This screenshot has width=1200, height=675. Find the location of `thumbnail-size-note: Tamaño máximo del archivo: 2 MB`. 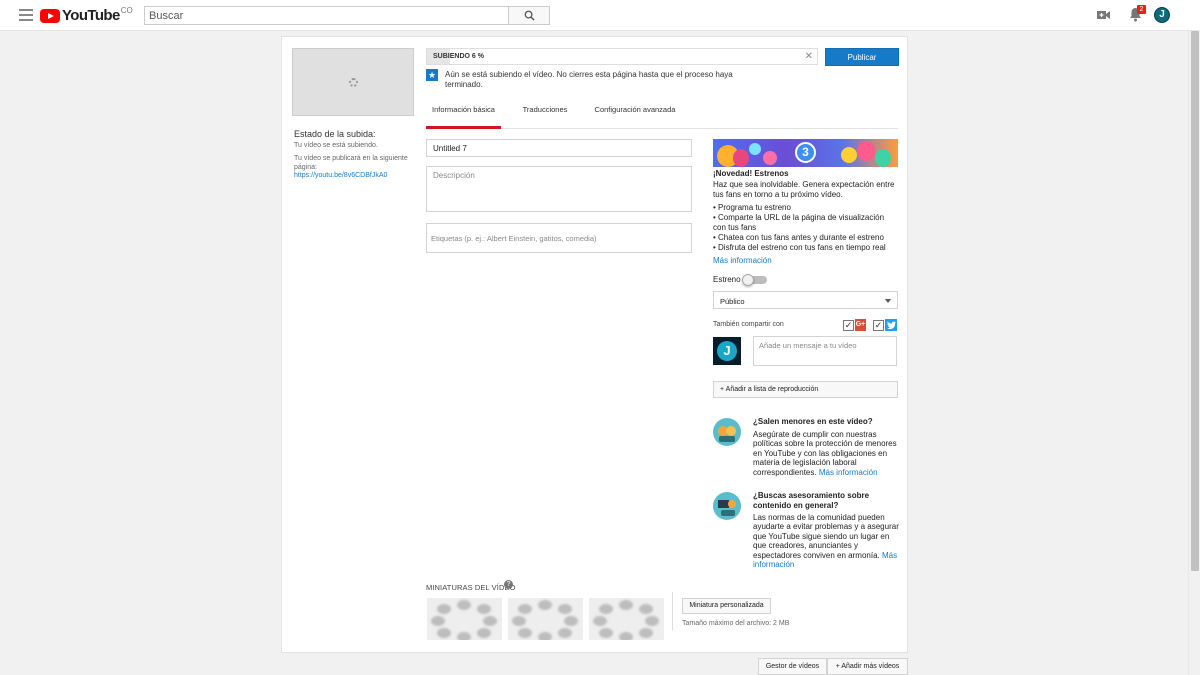

thumbnail-size-note: Tamaño máximo del archivo: 2 MB is located at coordinates (736, 623).